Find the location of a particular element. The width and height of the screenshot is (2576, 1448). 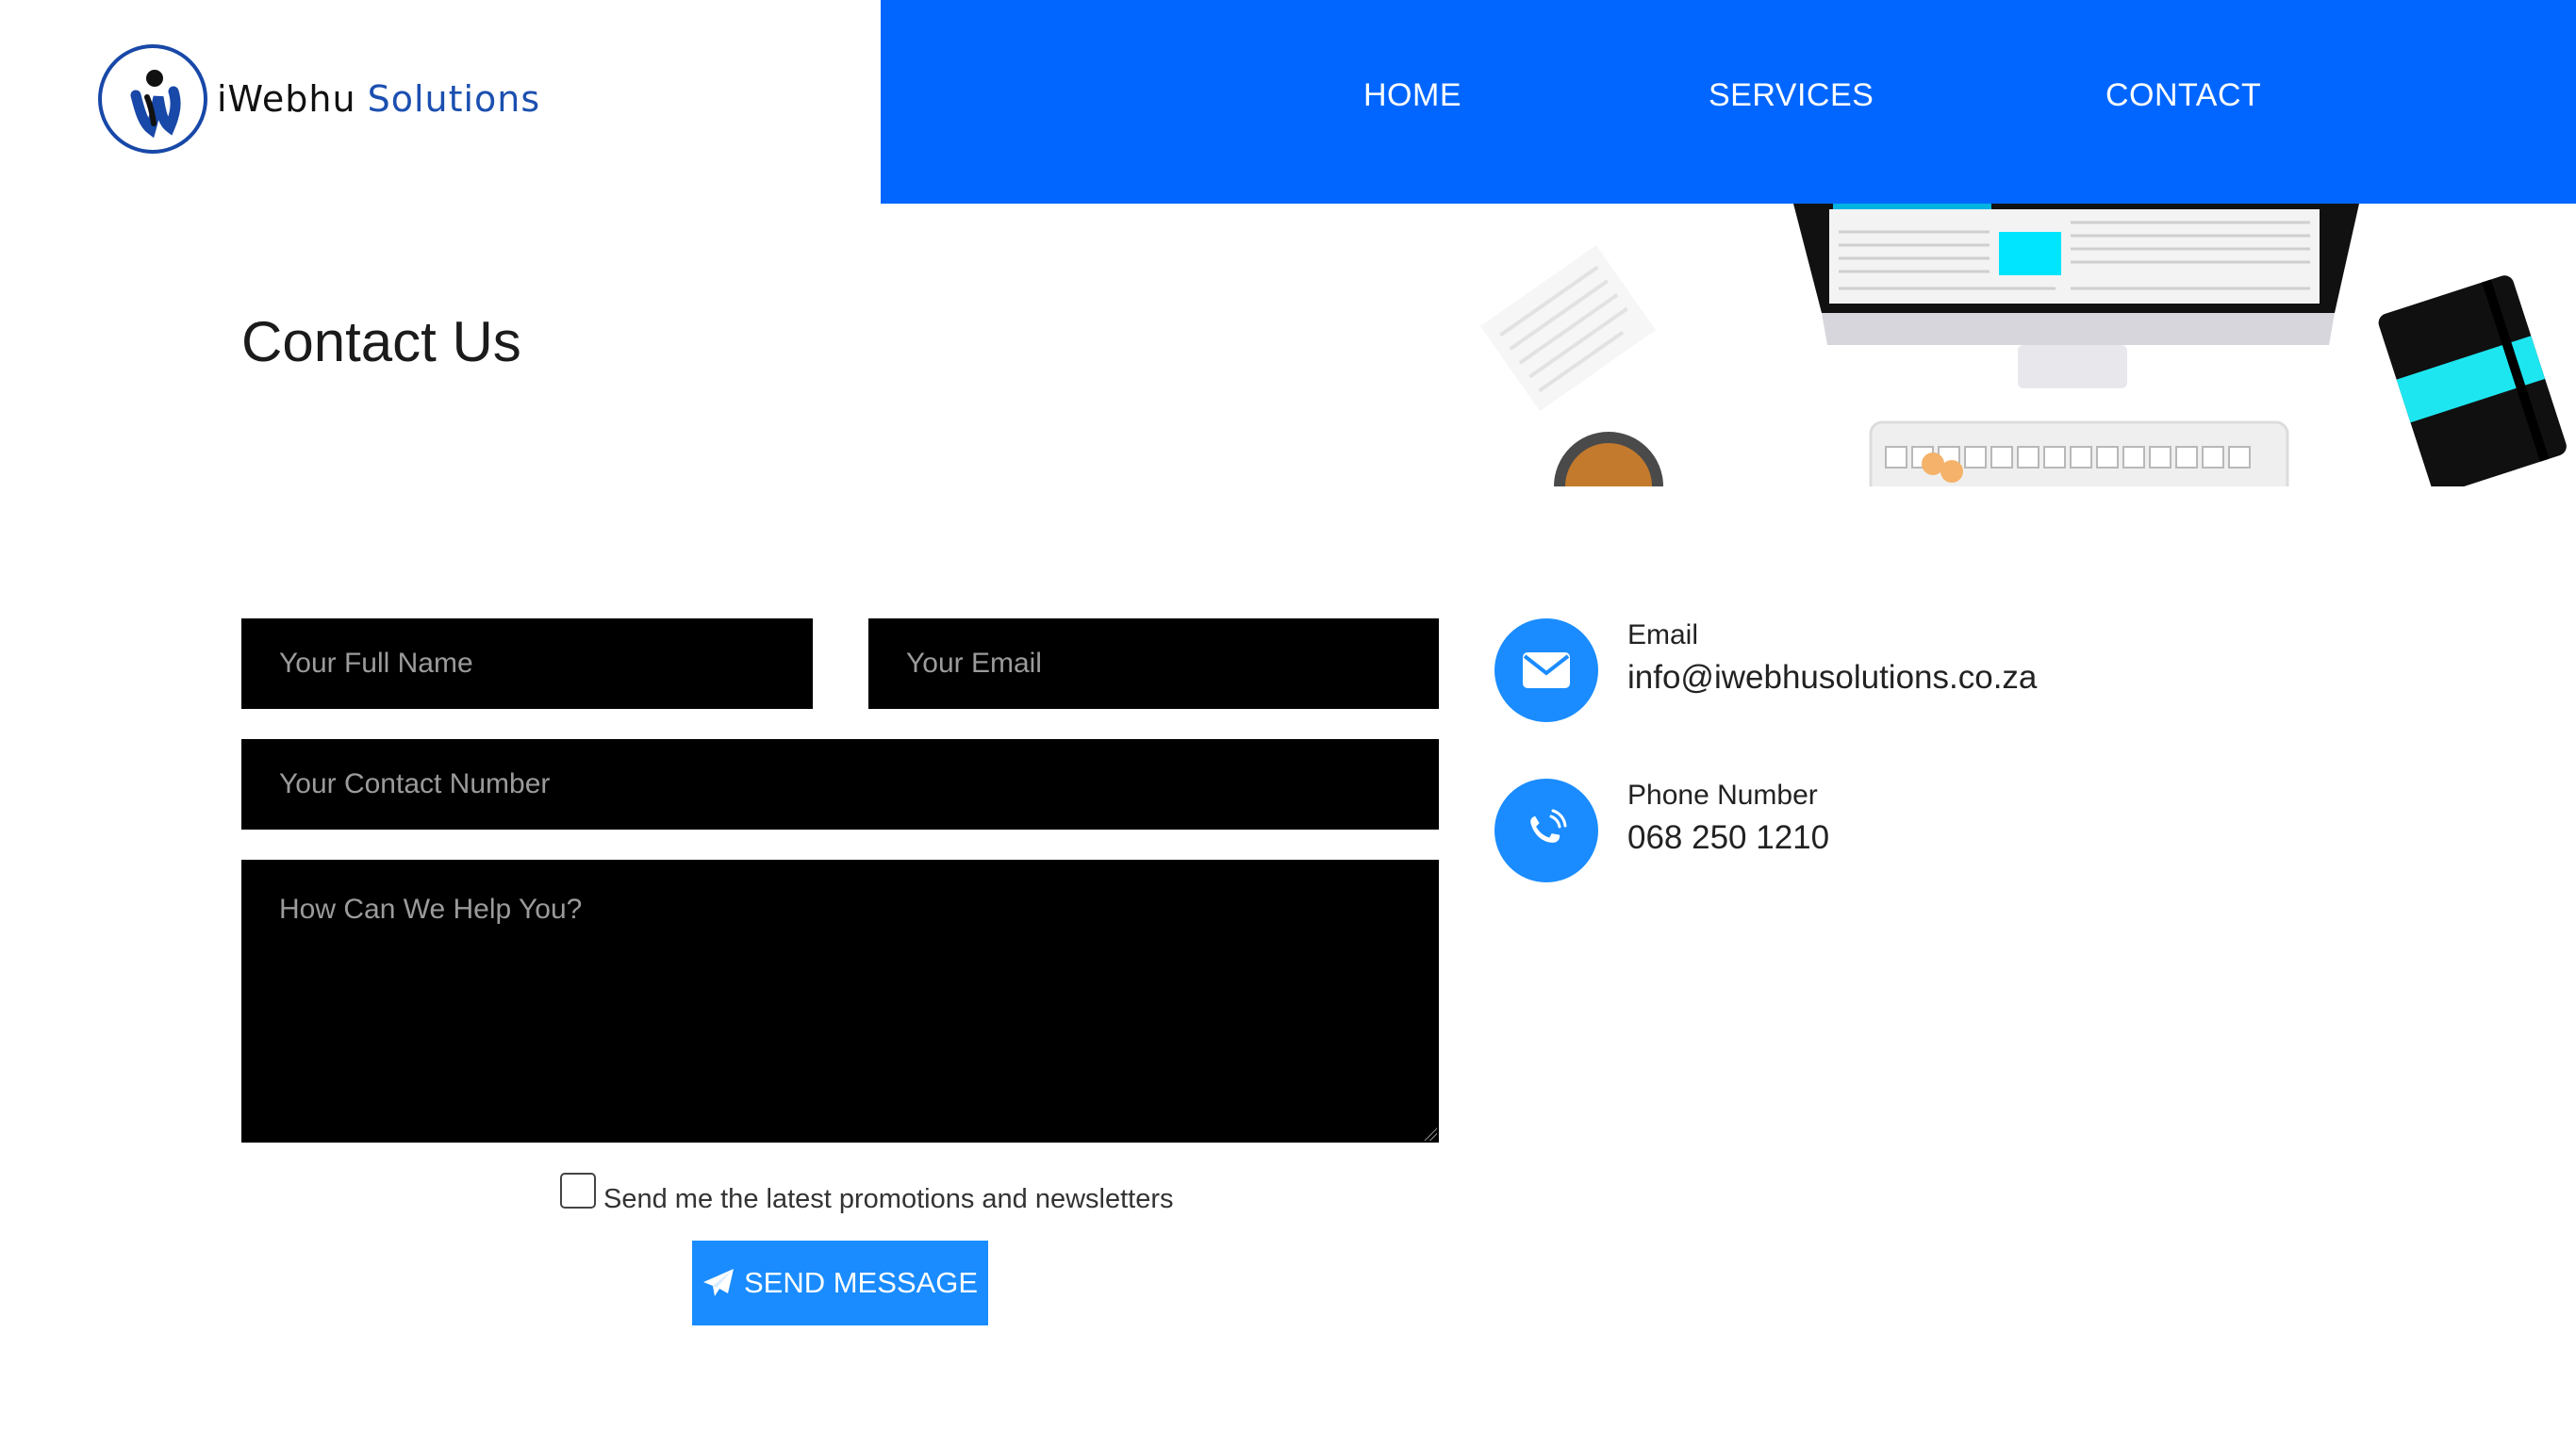

email-icon-circle is located at coordinates (1546, 670).